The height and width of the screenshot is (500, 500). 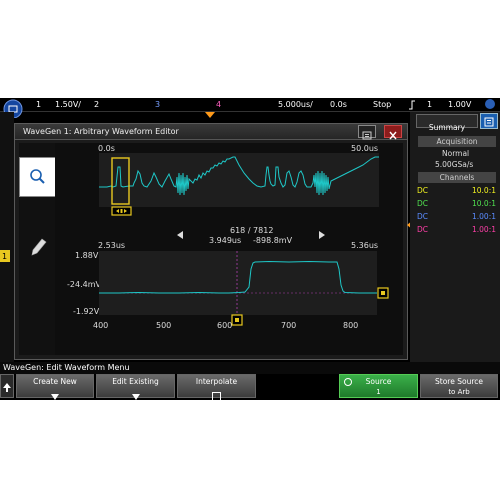 What do you see at coordinates (112, 245) in the screenshot?
I see `detail-start-time: 2.53us` at bounding box center [112, 245].